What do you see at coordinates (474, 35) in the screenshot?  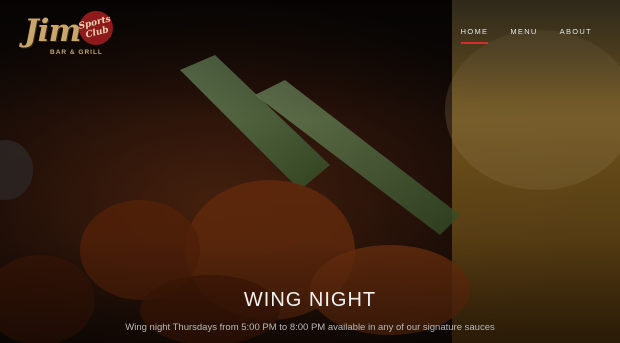 I see `nav-item-home: HOME` at bounding box center [474, 35].